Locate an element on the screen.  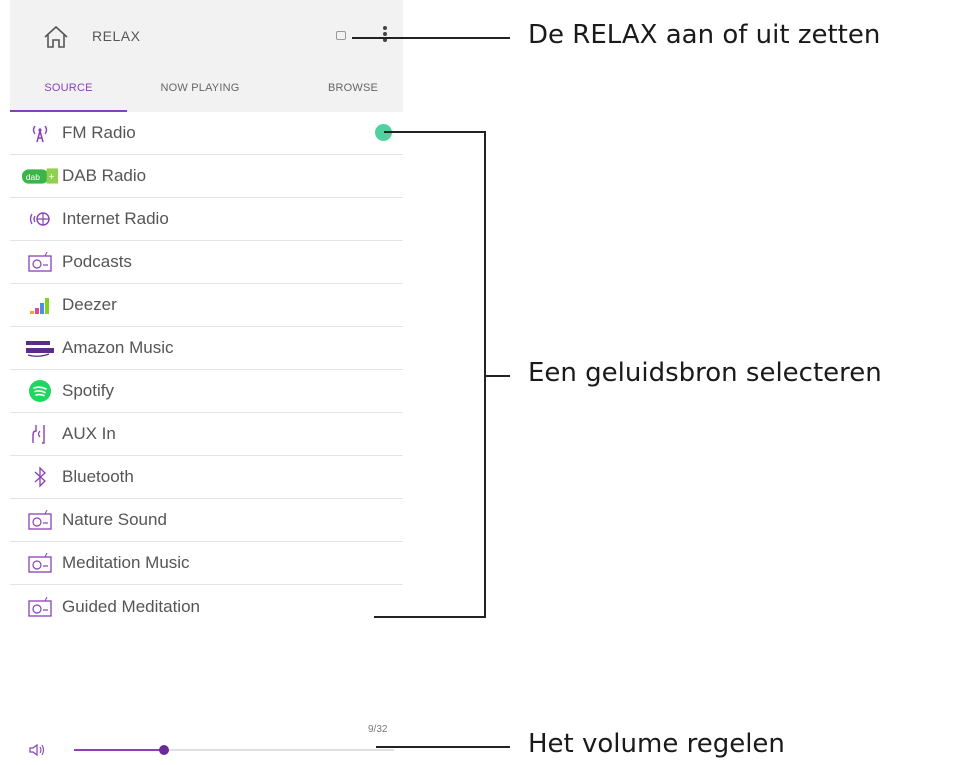
callout-volume: Het volume regelen is located at coordinates (656, 744).